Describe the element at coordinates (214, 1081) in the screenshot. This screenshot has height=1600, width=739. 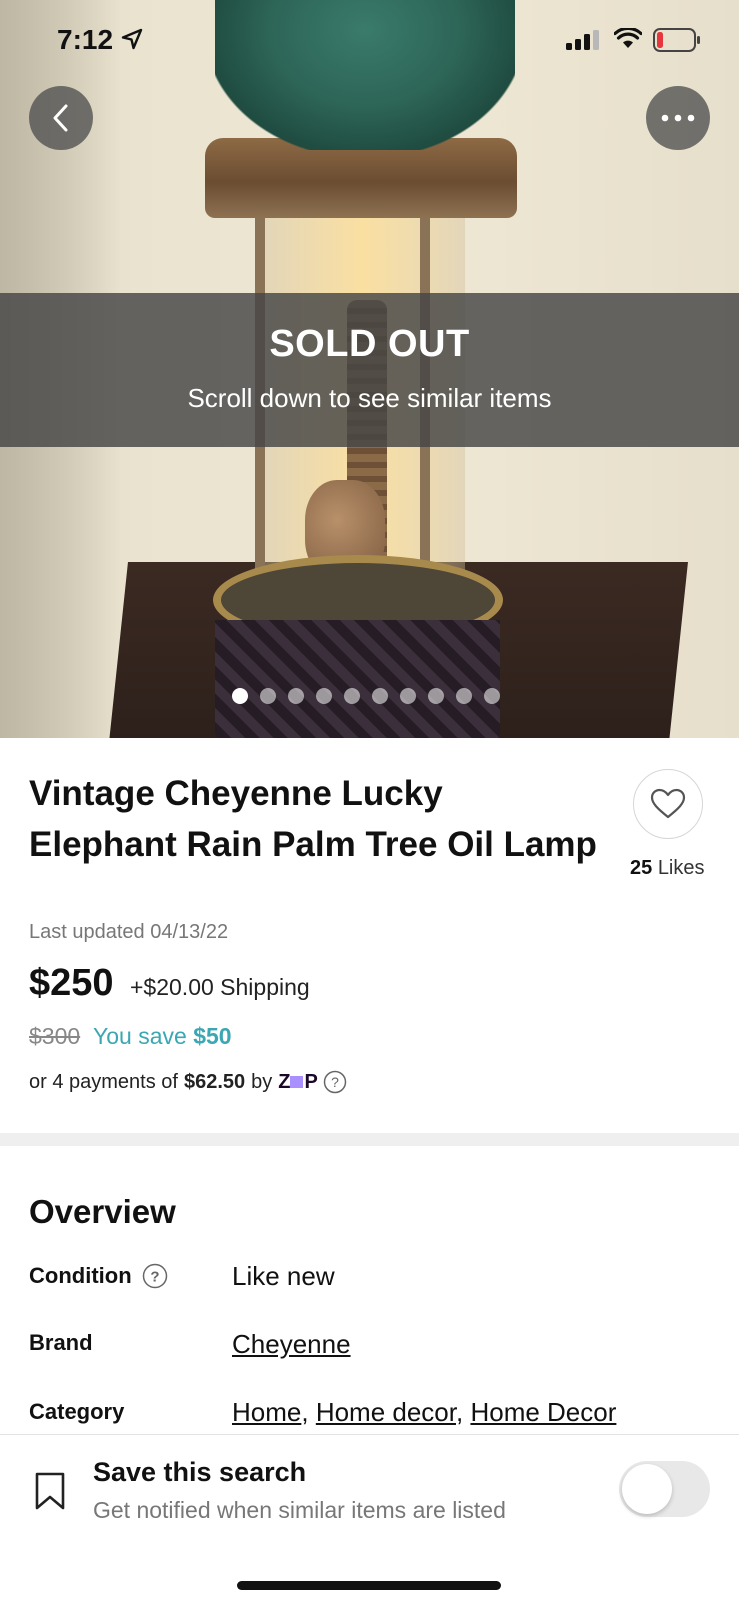
I see `installment-amount: $62.50` at that location.